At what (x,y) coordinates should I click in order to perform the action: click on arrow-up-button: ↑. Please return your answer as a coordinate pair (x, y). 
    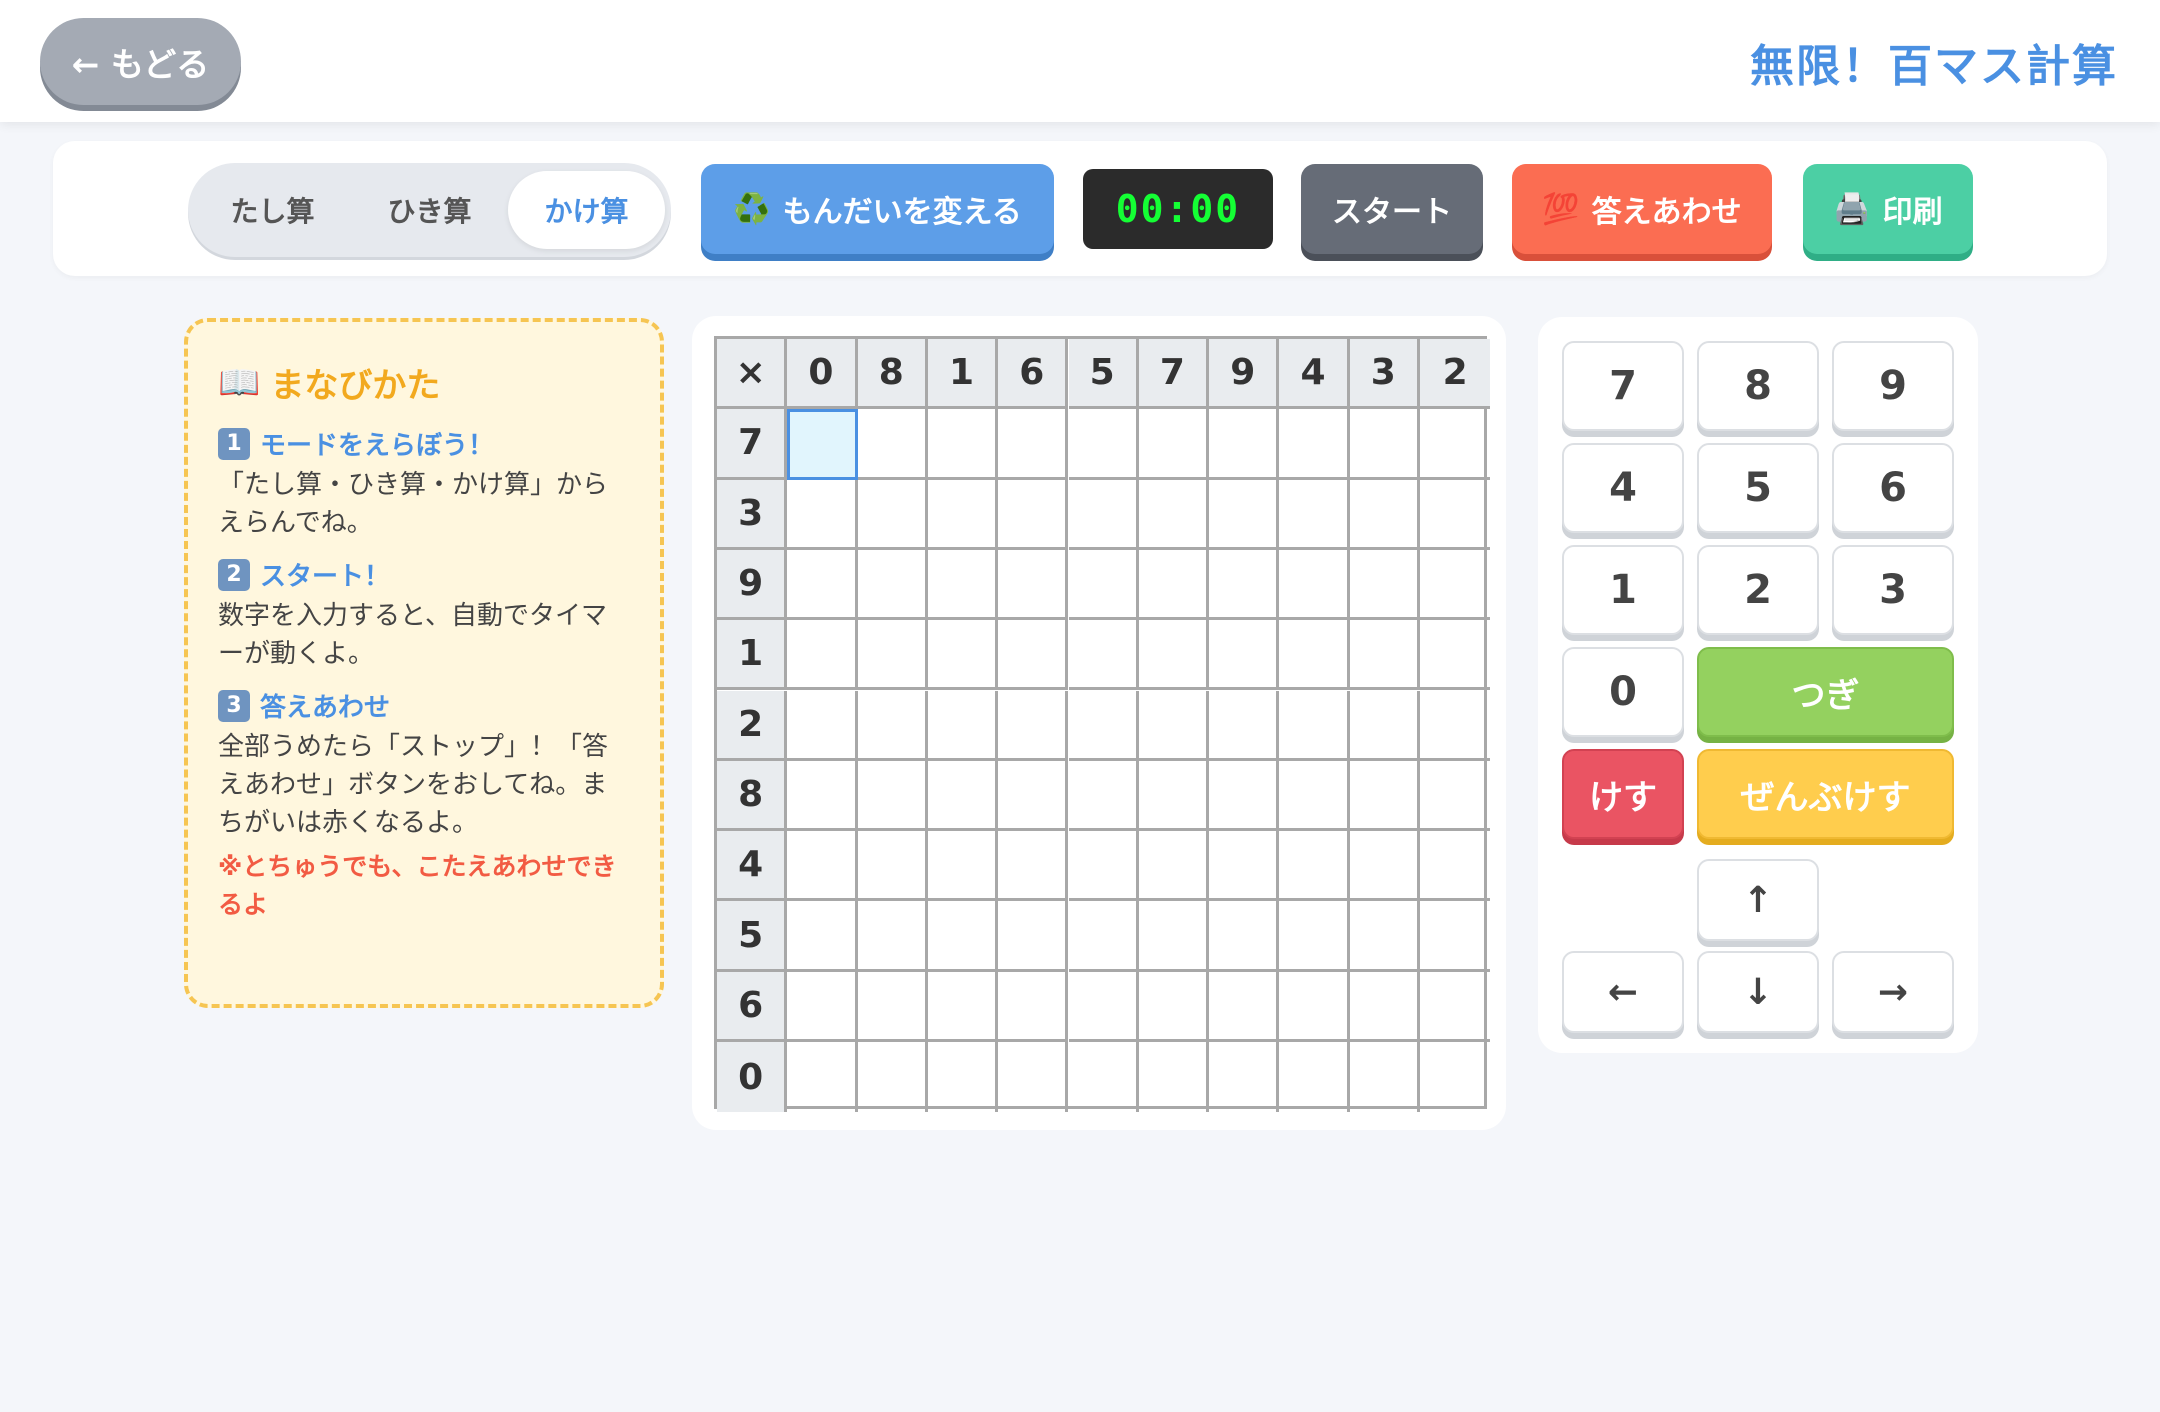
    Looking at the image, I should click on (1758, 900).